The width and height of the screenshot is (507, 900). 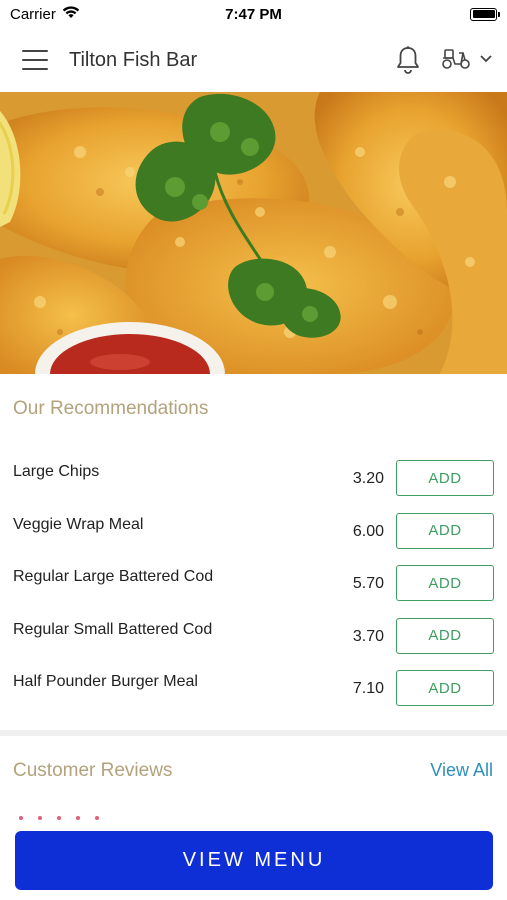 What do you see at coordinates (253, 60) in the screenshot?
I see `app-header: Tilton Fish Bar` at bounding box center [253, 60].